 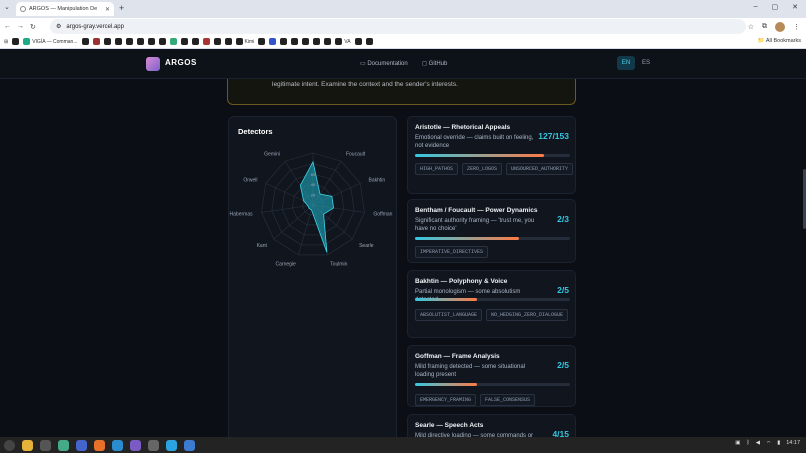 I want to click on settings-icon, so click(x=153, y=445).